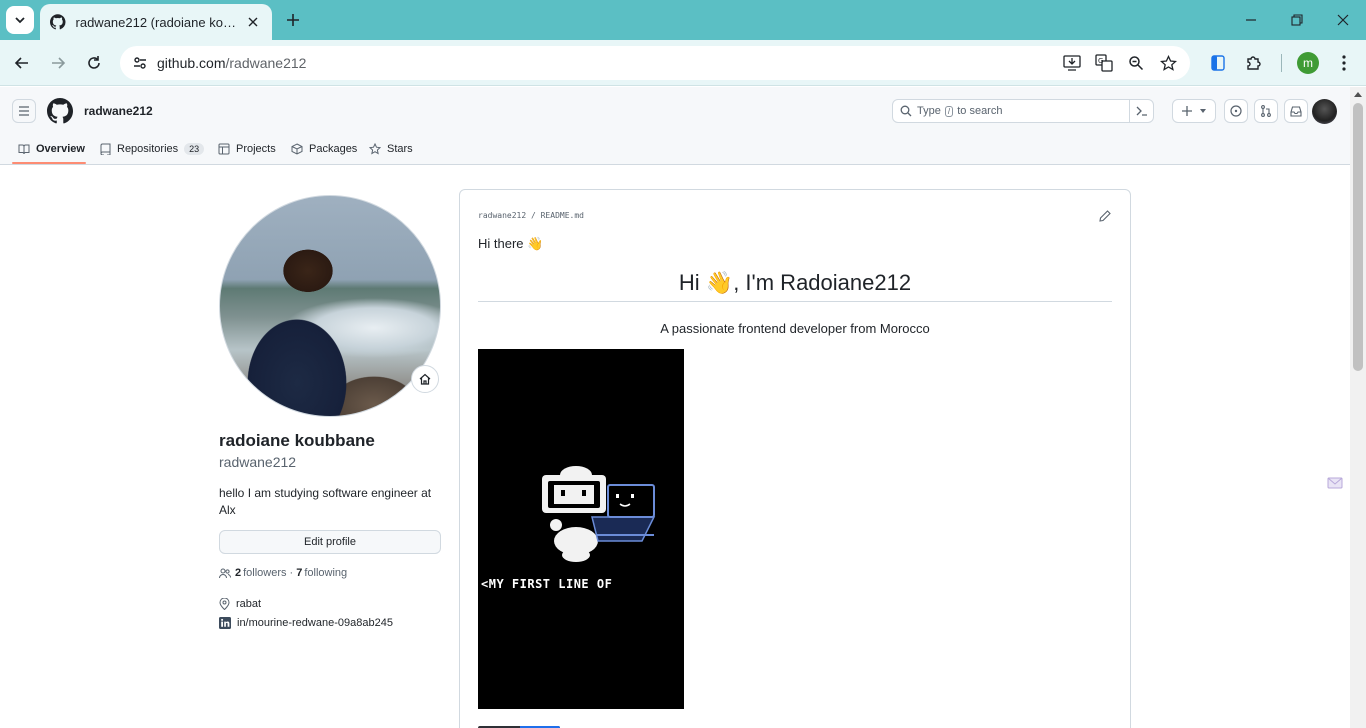 This screenshot has width=1366, height=728. What do you see at coordinates (1358, 407) in the screenshot?
I see `page-scrollbar` at bounding box center [1358, 407].